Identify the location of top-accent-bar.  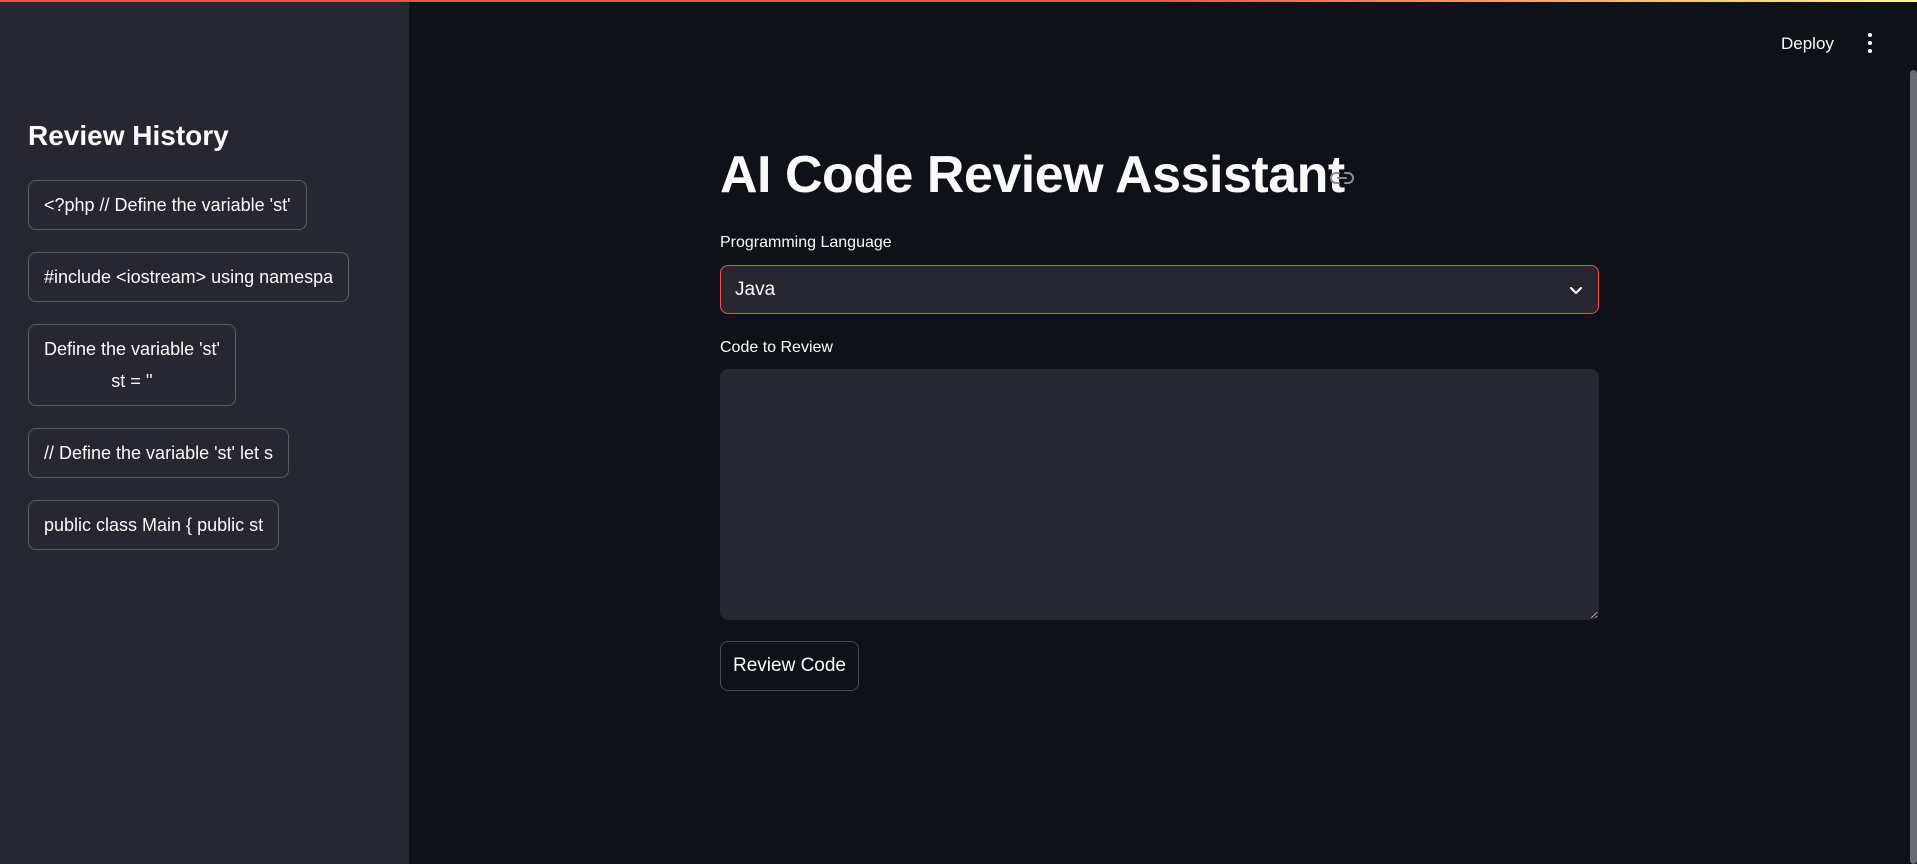
(958, 1).